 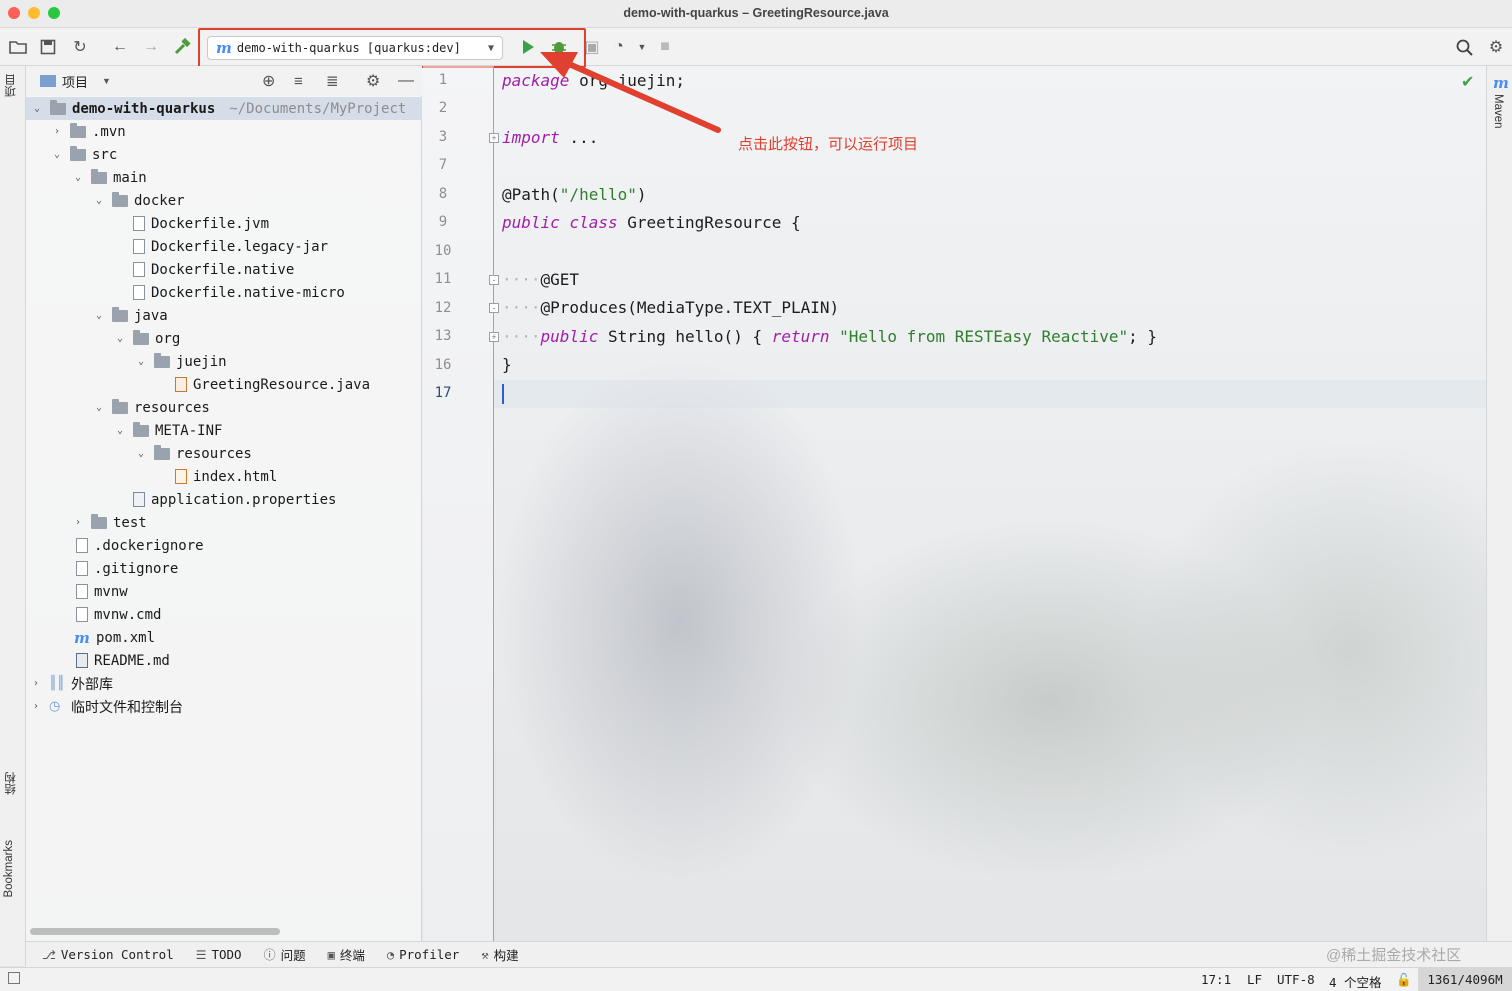 I want to click on tree-item: › .mvn, so click(x=88, y=131).